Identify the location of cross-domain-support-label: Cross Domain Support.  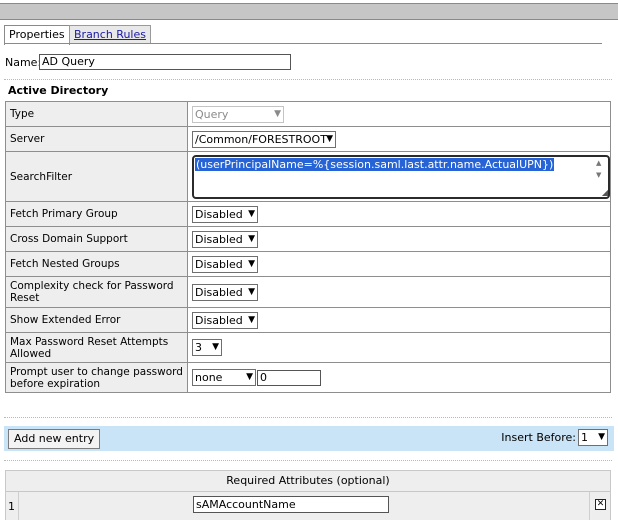
(96, 239).